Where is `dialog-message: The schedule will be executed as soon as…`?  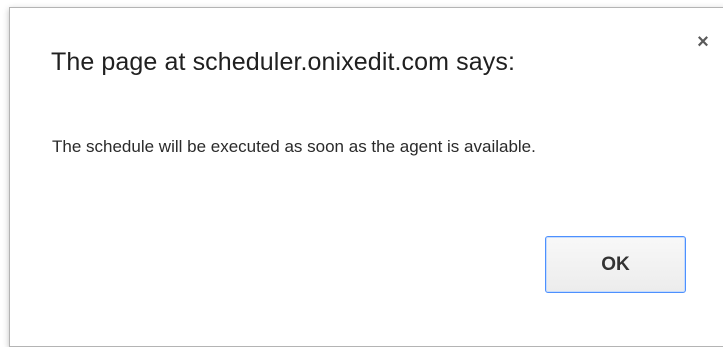 dialog-message: The schedule will be executed as soon as… is located at coordinates (294, 146).